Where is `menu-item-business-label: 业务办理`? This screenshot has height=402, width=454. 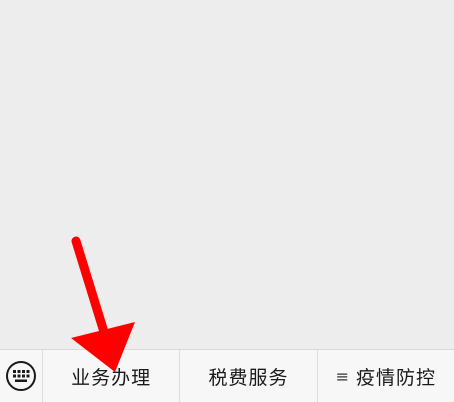 menu-item-business-label: 业务办理 is located at coordinates (111, 377).